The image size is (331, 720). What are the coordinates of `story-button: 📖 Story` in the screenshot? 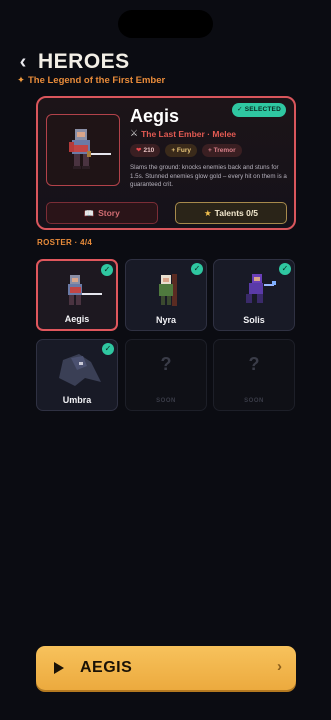 It's located at (102, 213).